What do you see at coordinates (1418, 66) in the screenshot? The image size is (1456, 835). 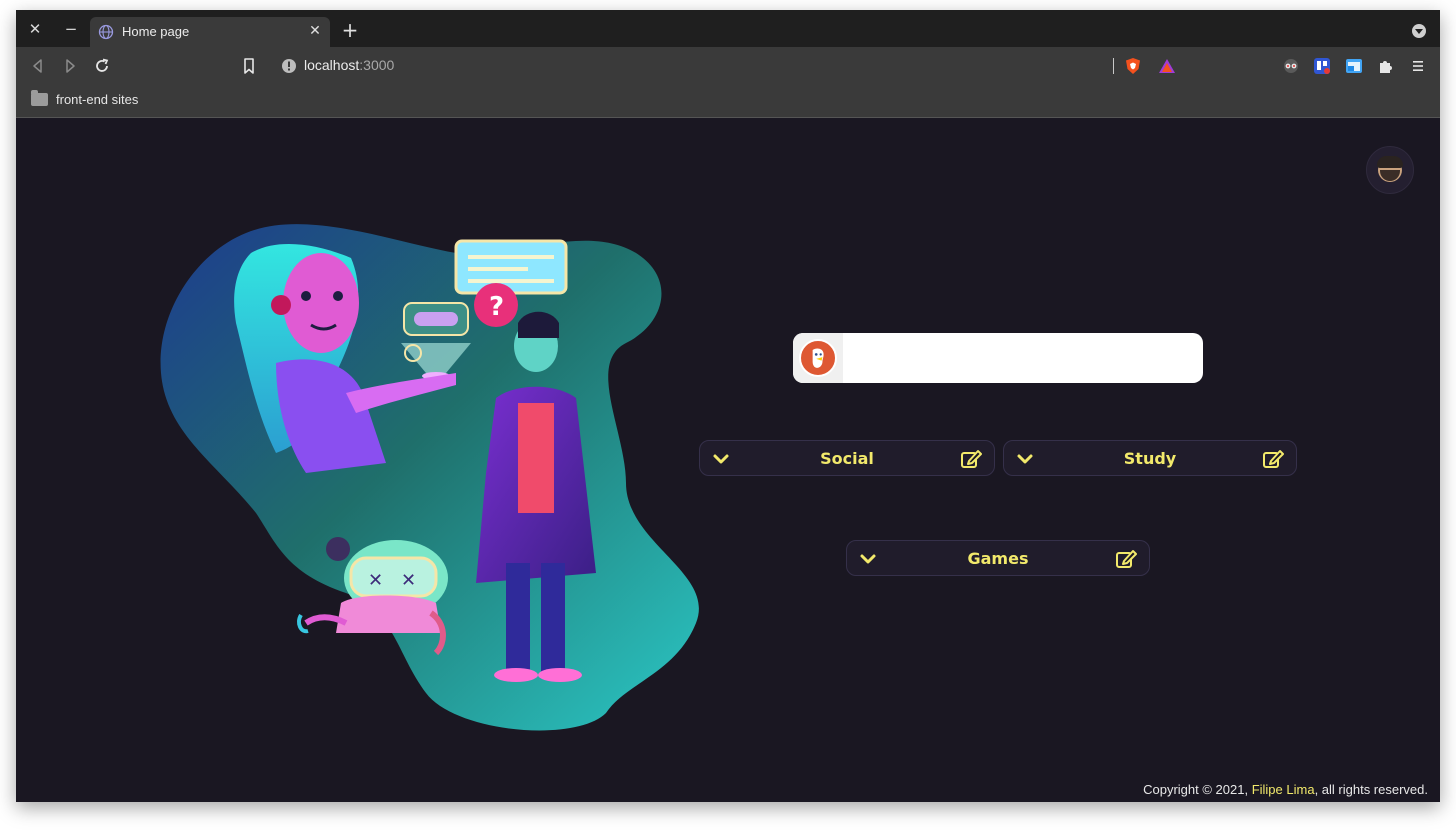 I see `menu-icon` at bounding box center [1418, 66].